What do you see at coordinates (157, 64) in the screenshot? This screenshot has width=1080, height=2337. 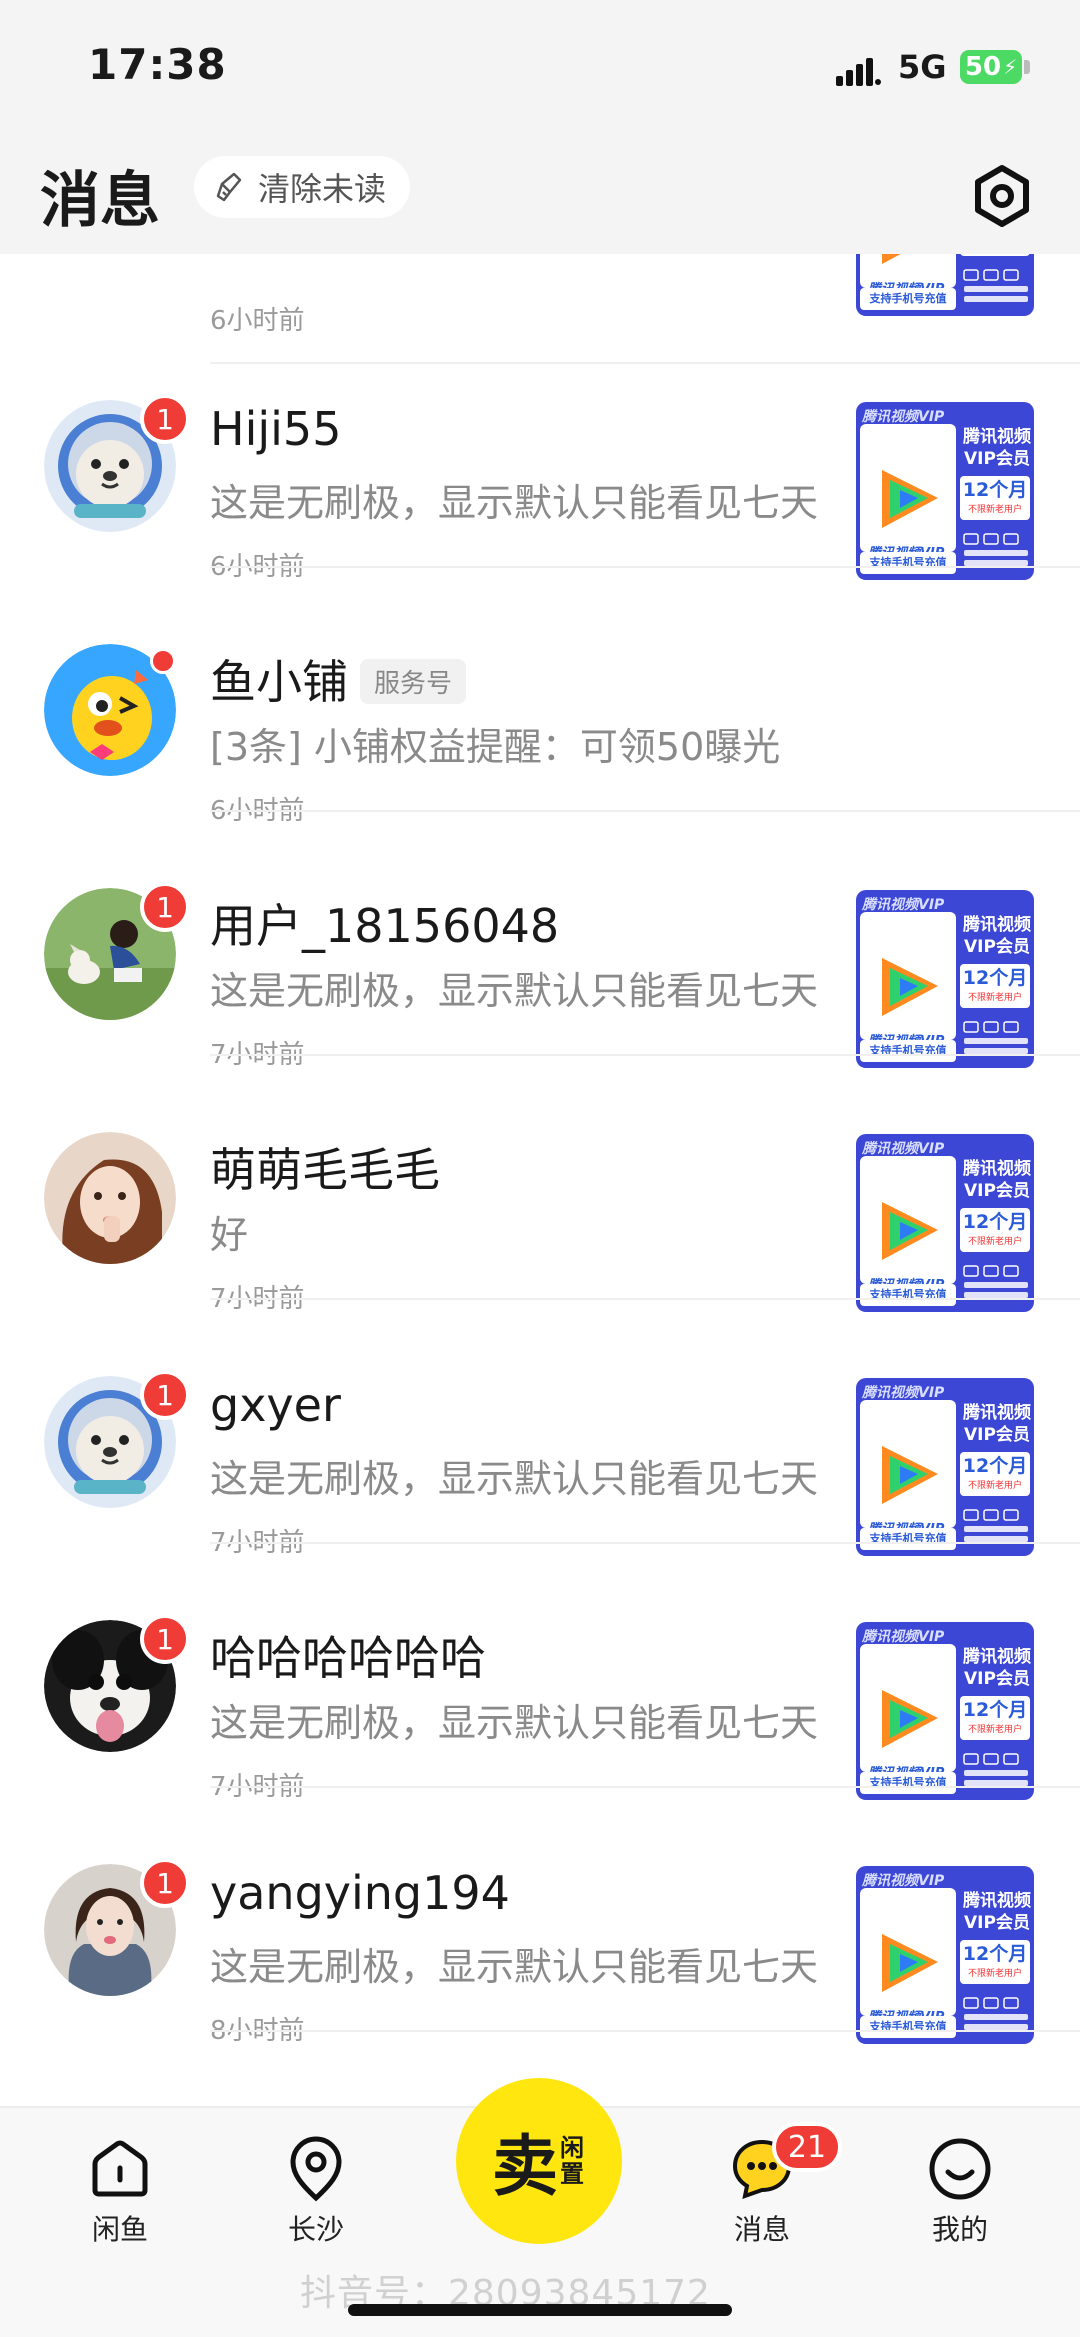 I see `status-time: 17:38` at bounding box center [157, 64].